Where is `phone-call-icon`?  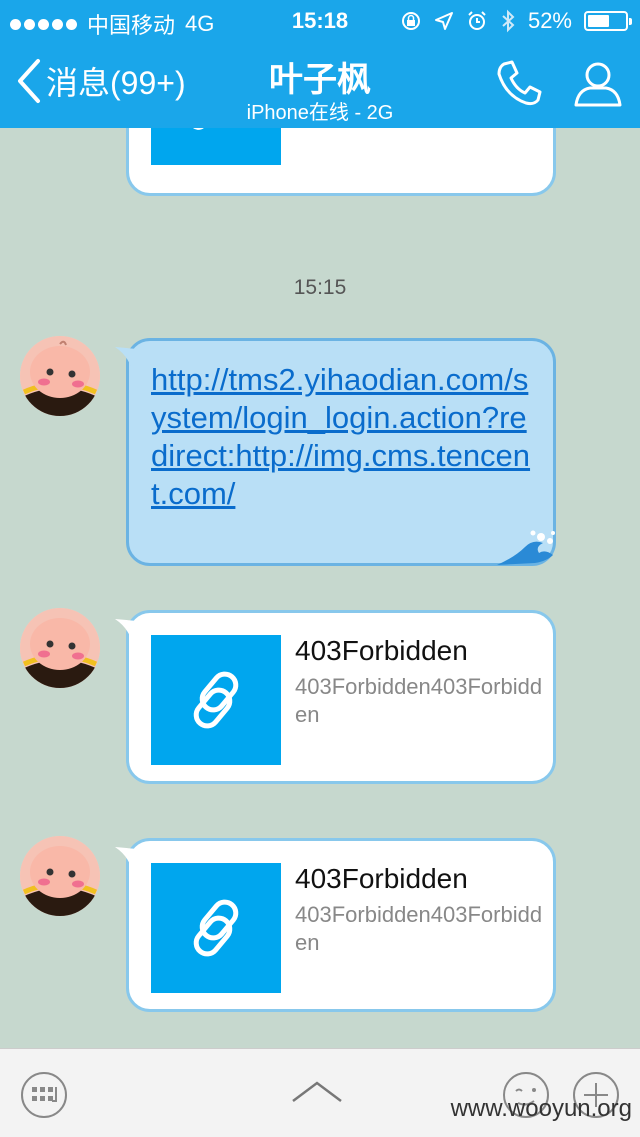
phone-call-icon is located at coordinates (519, 83).